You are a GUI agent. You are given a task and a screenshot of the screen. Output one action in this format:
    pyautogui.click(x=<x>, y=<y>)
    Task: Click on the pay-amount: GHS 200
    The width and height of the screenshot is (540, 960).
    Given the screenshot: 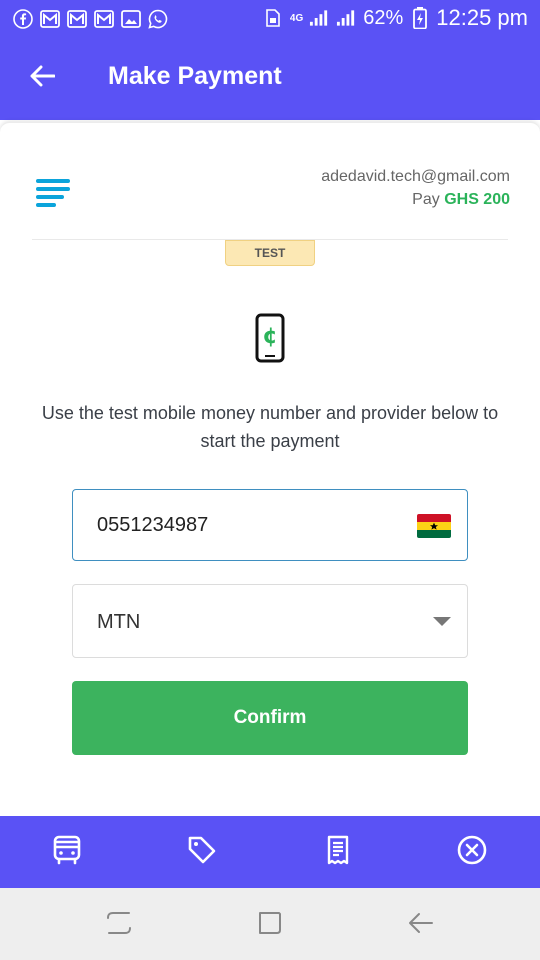 What is the action you would take?
    pyautogui.click(x=477, y=199)
    